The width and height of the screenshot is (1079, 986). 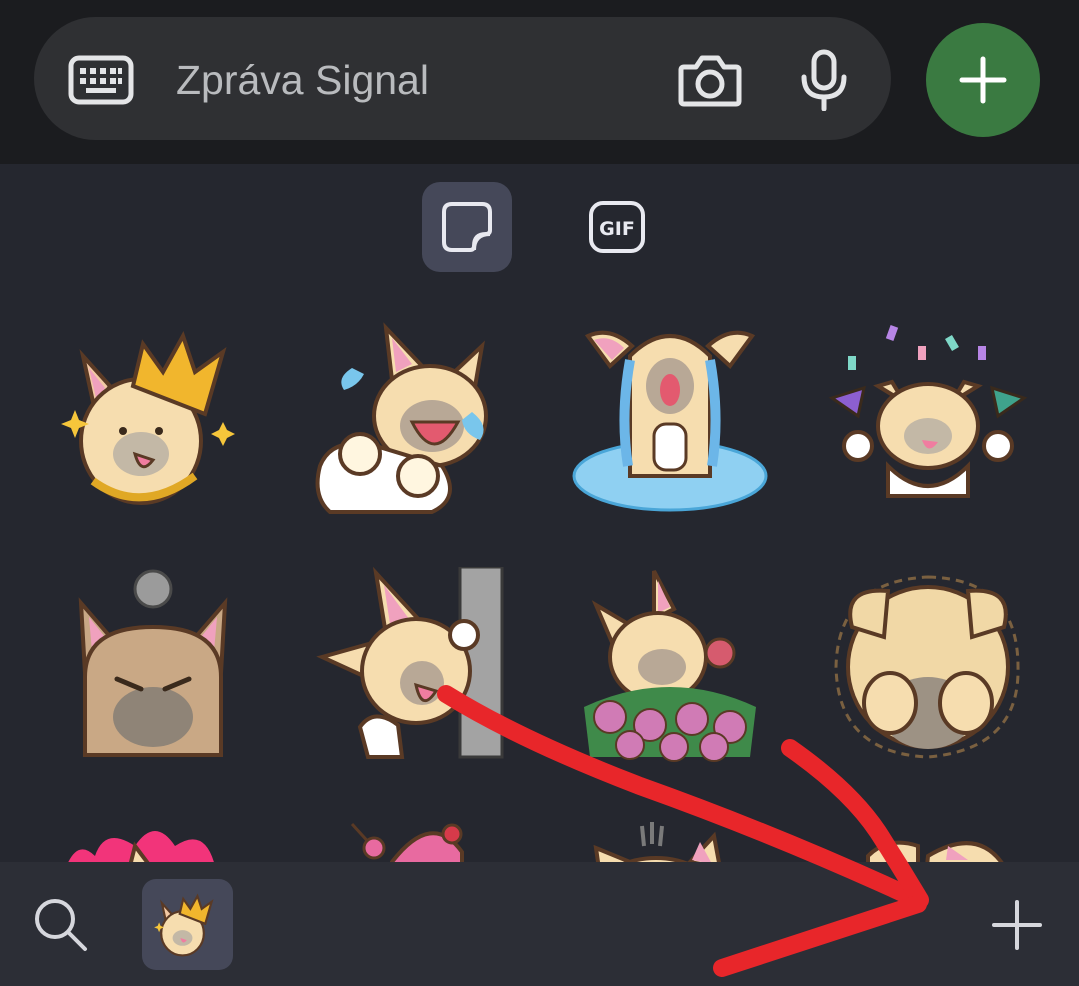 I want to click on add-sticker-pack-icon, so click(x=1017, y=925).